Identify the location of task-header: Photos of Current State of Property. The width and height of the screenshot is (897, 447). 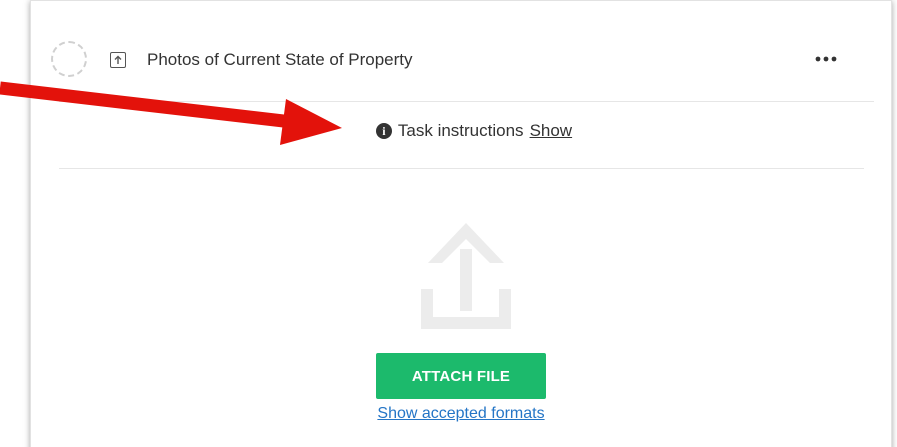
(461, 61).